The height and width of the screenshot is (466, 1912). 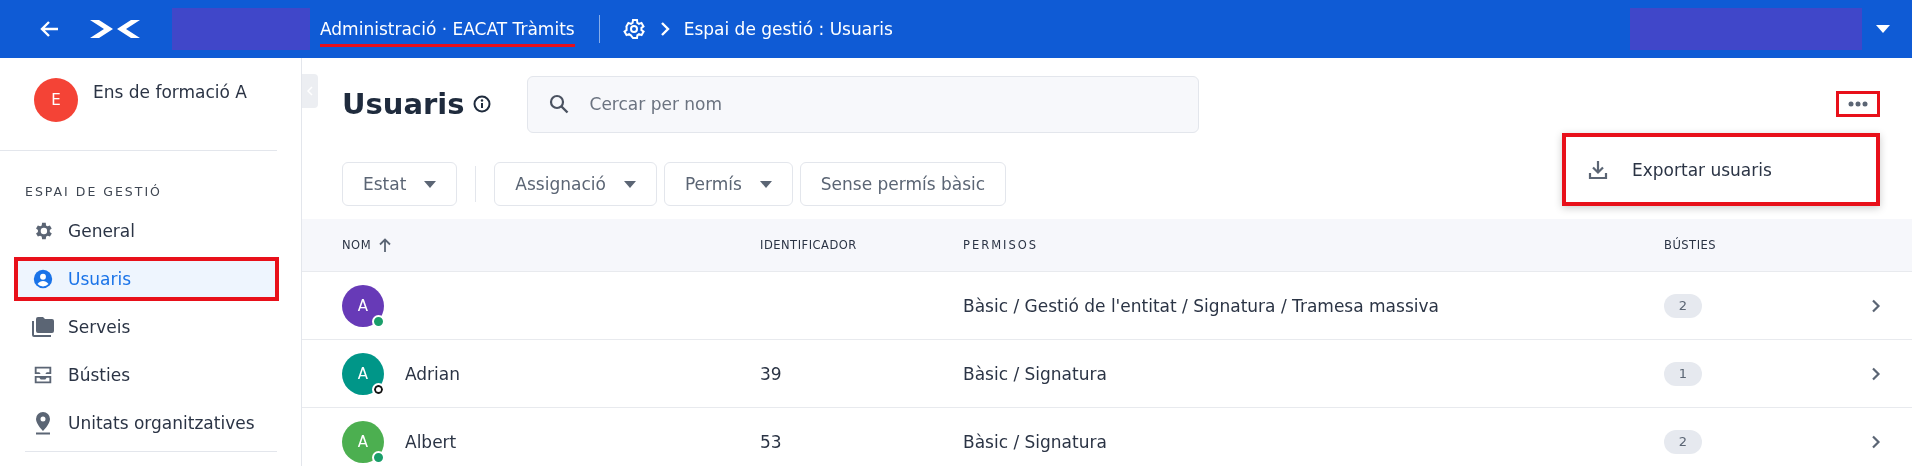 What do you see at coordinates (1598, 169) in the screenshot?
I see `download-icon` at bounding box center [1598, 169].